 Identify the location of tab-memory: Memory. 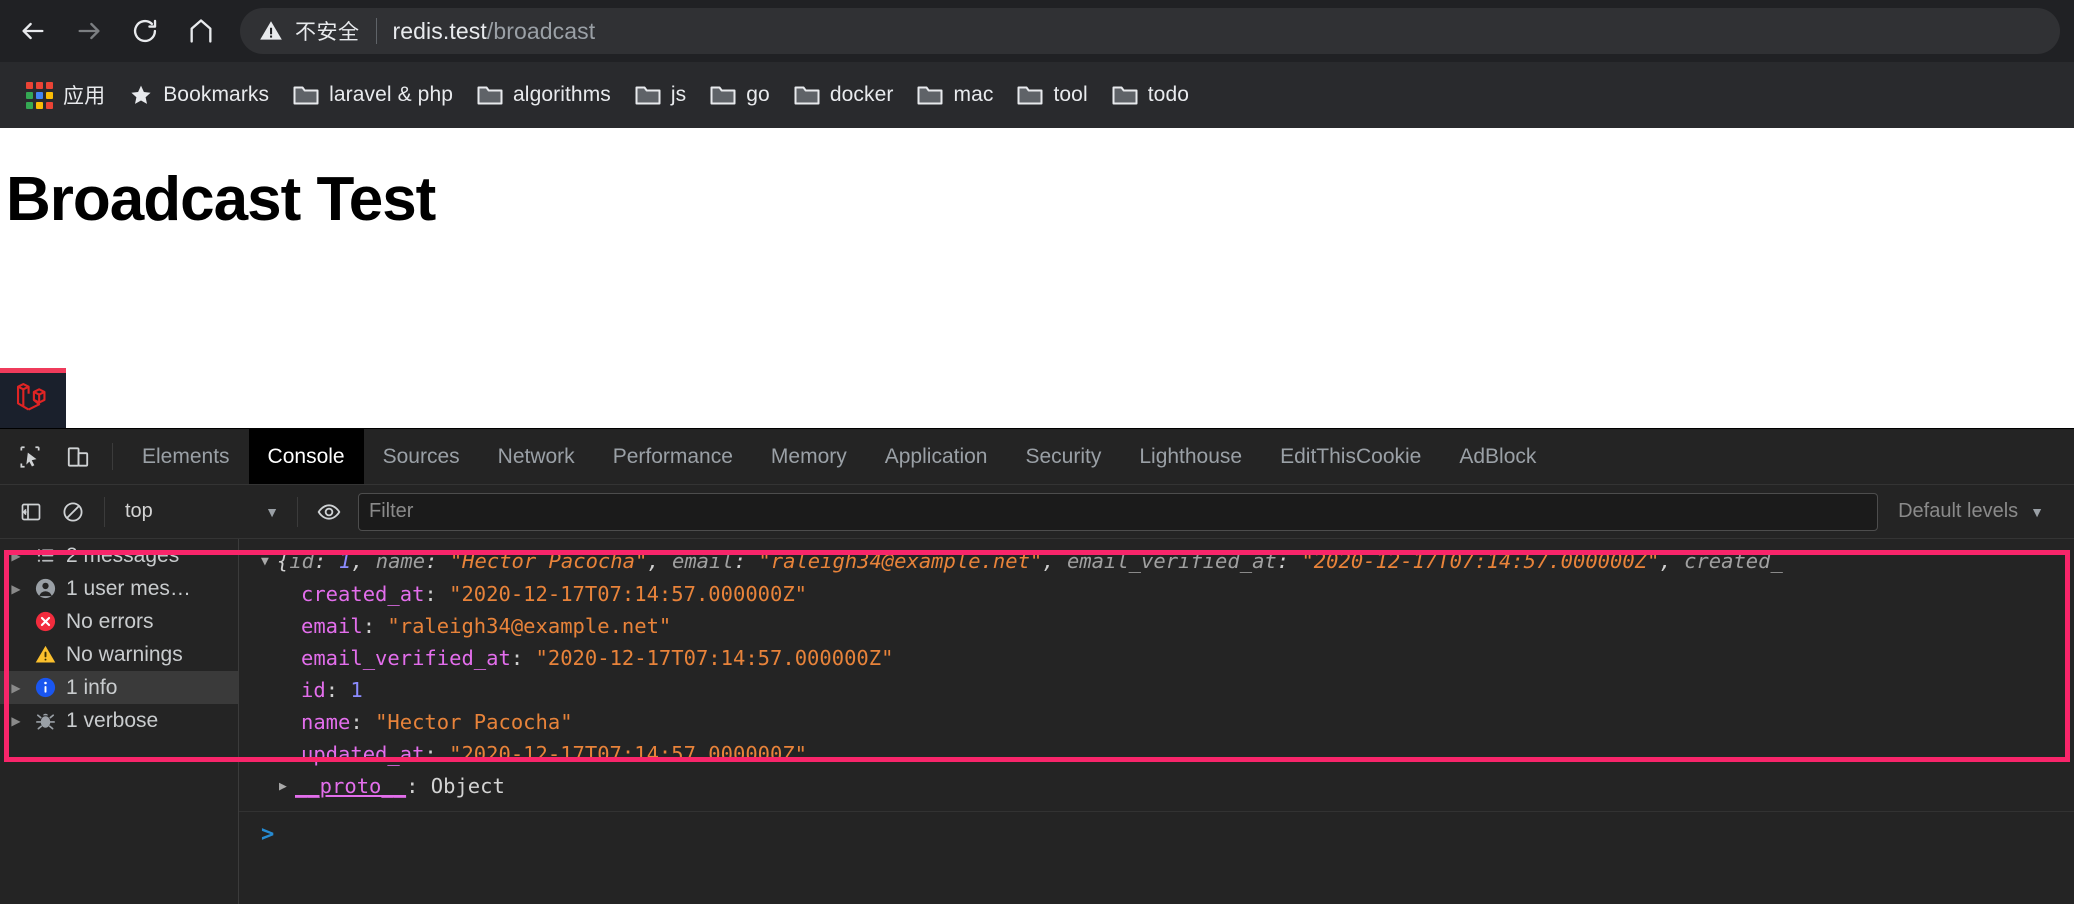
(809, 456).